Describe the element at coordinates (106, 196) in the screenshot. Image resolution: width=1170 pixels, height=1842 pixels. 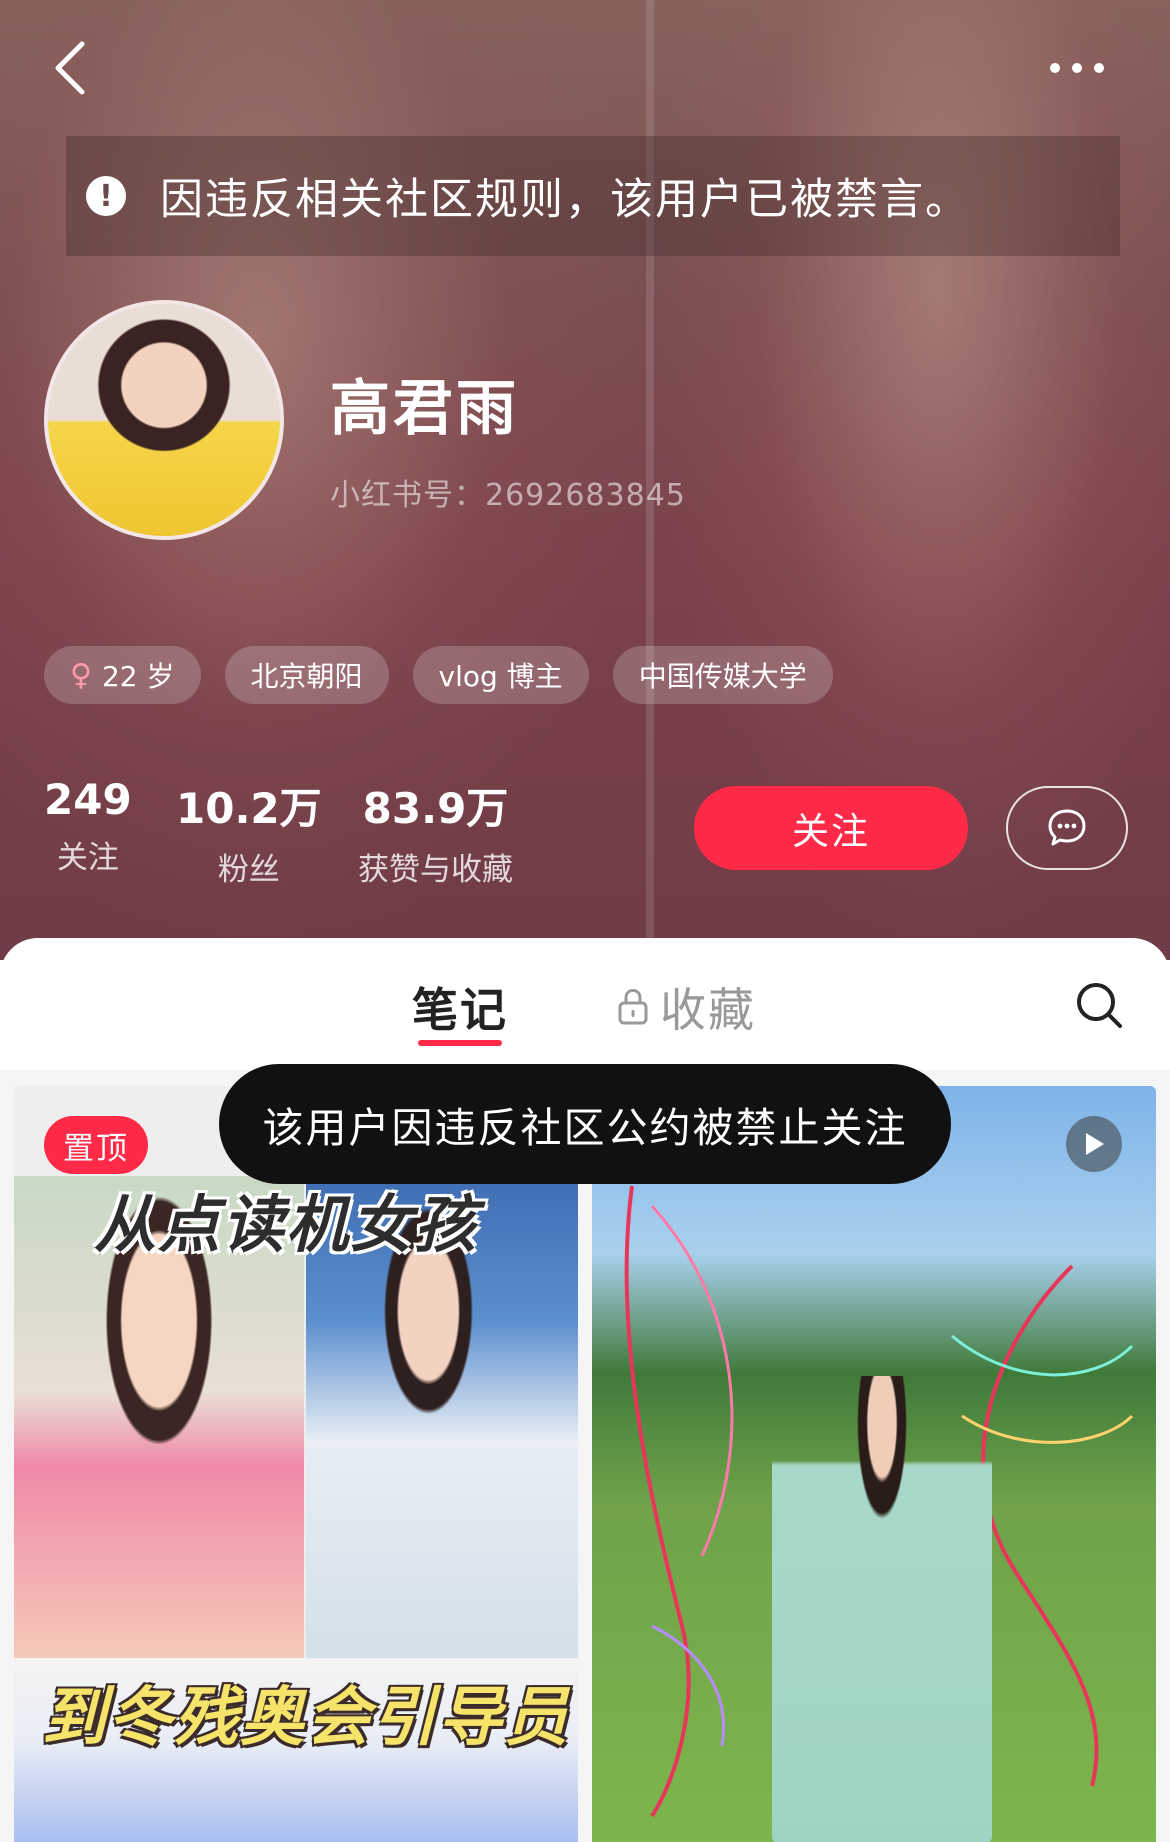
I see `exclamation-icon: !` at that location.